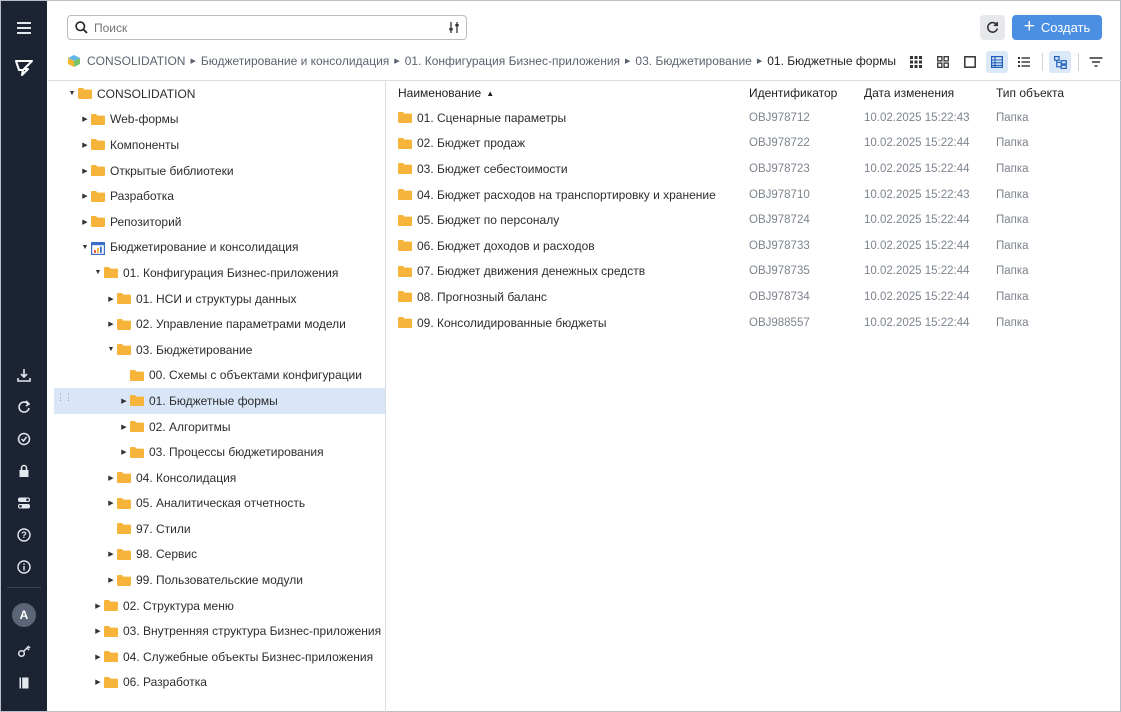 This screenshot has height=712, width=1121. Describe the element at coordinates (219, 350) in the screenshot. I see `tree-node: ▼ 03. Бюджетирование` at that location.